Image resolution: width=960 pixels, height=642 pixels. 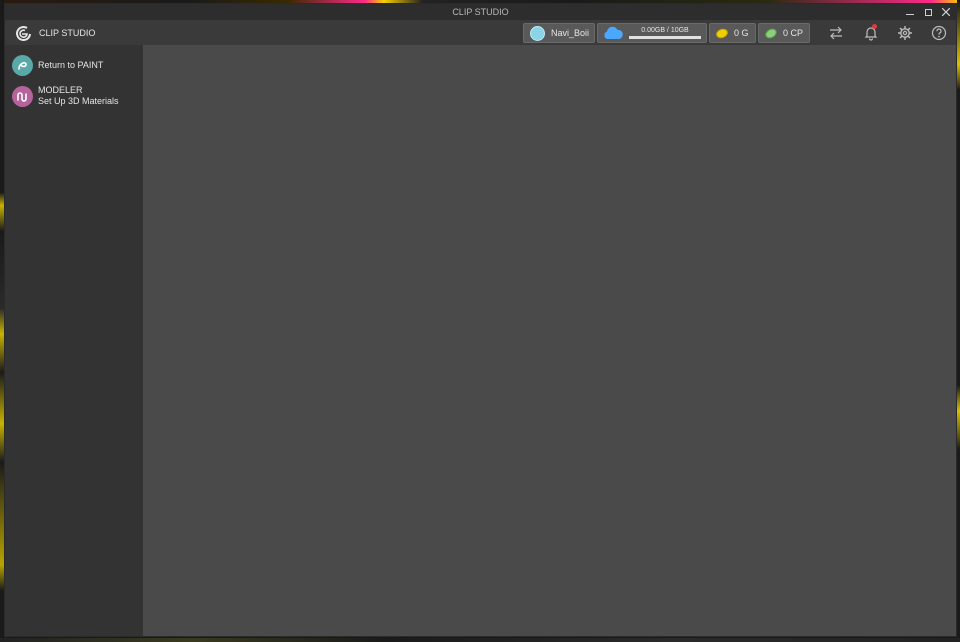 What do you see at coordinates (71, 65) in the screenshot?
I see `sidebar-item-label: Return to PAINT` at bounding box center [71, 65].